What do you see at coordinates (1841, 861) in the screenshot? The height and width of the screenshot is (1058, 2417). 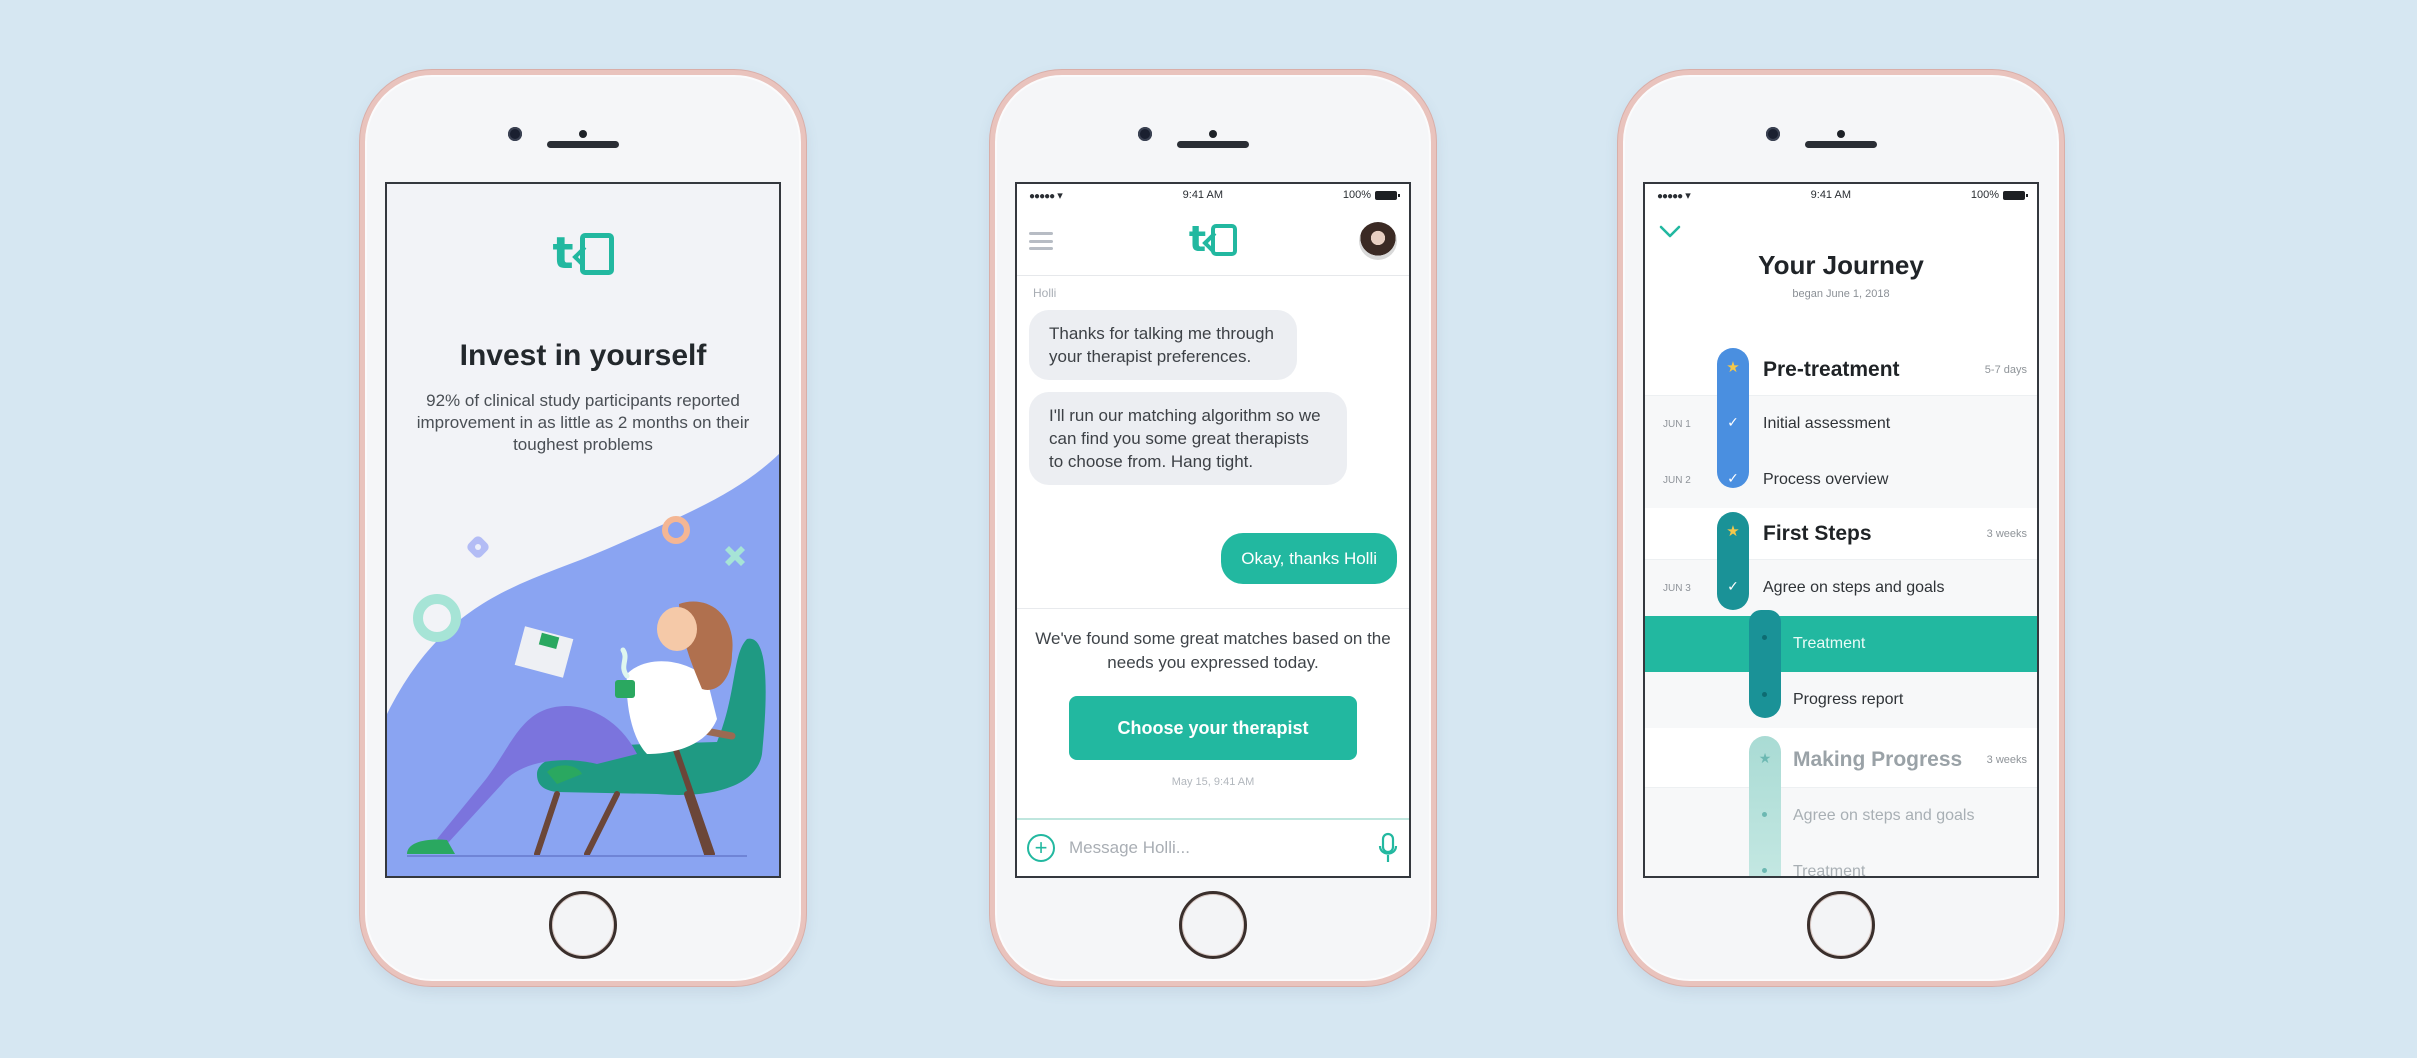 I see `step-row: Treatment` at bounding box center [1841, 861].